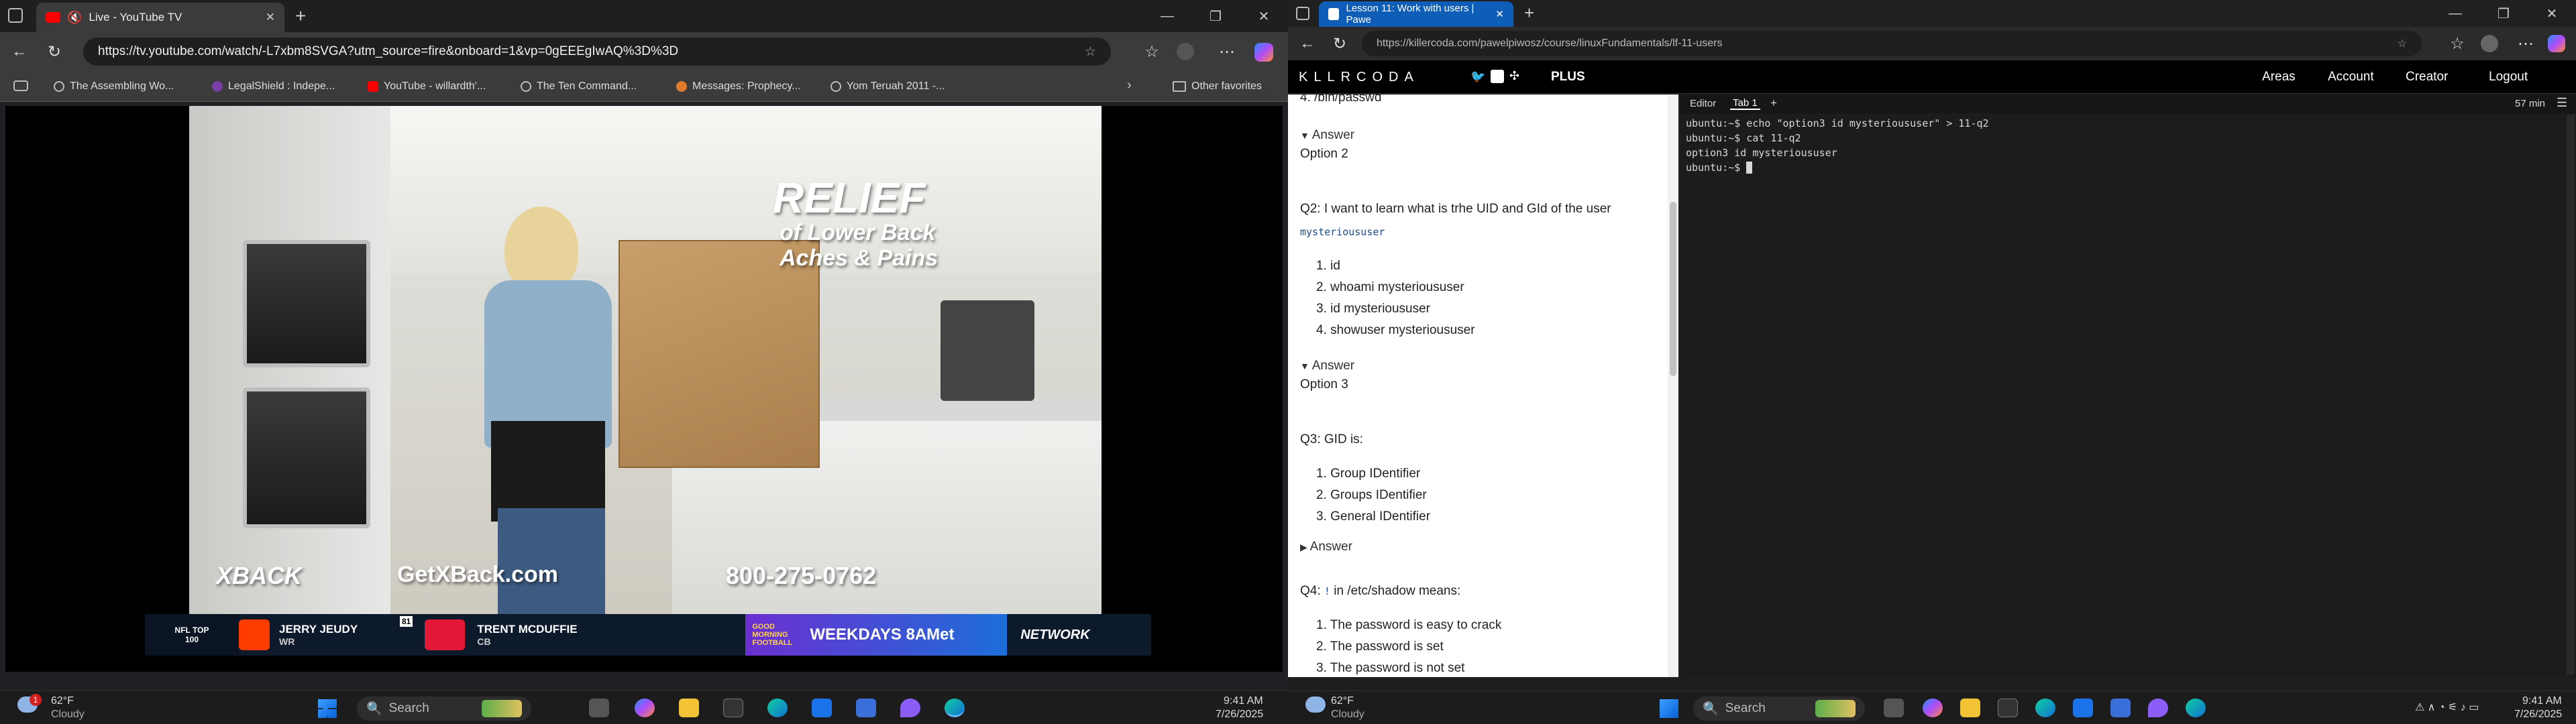  I want to click on tab-youtube-tv: 🔇 Live - YouTube TV ✕, so click(160, 17).